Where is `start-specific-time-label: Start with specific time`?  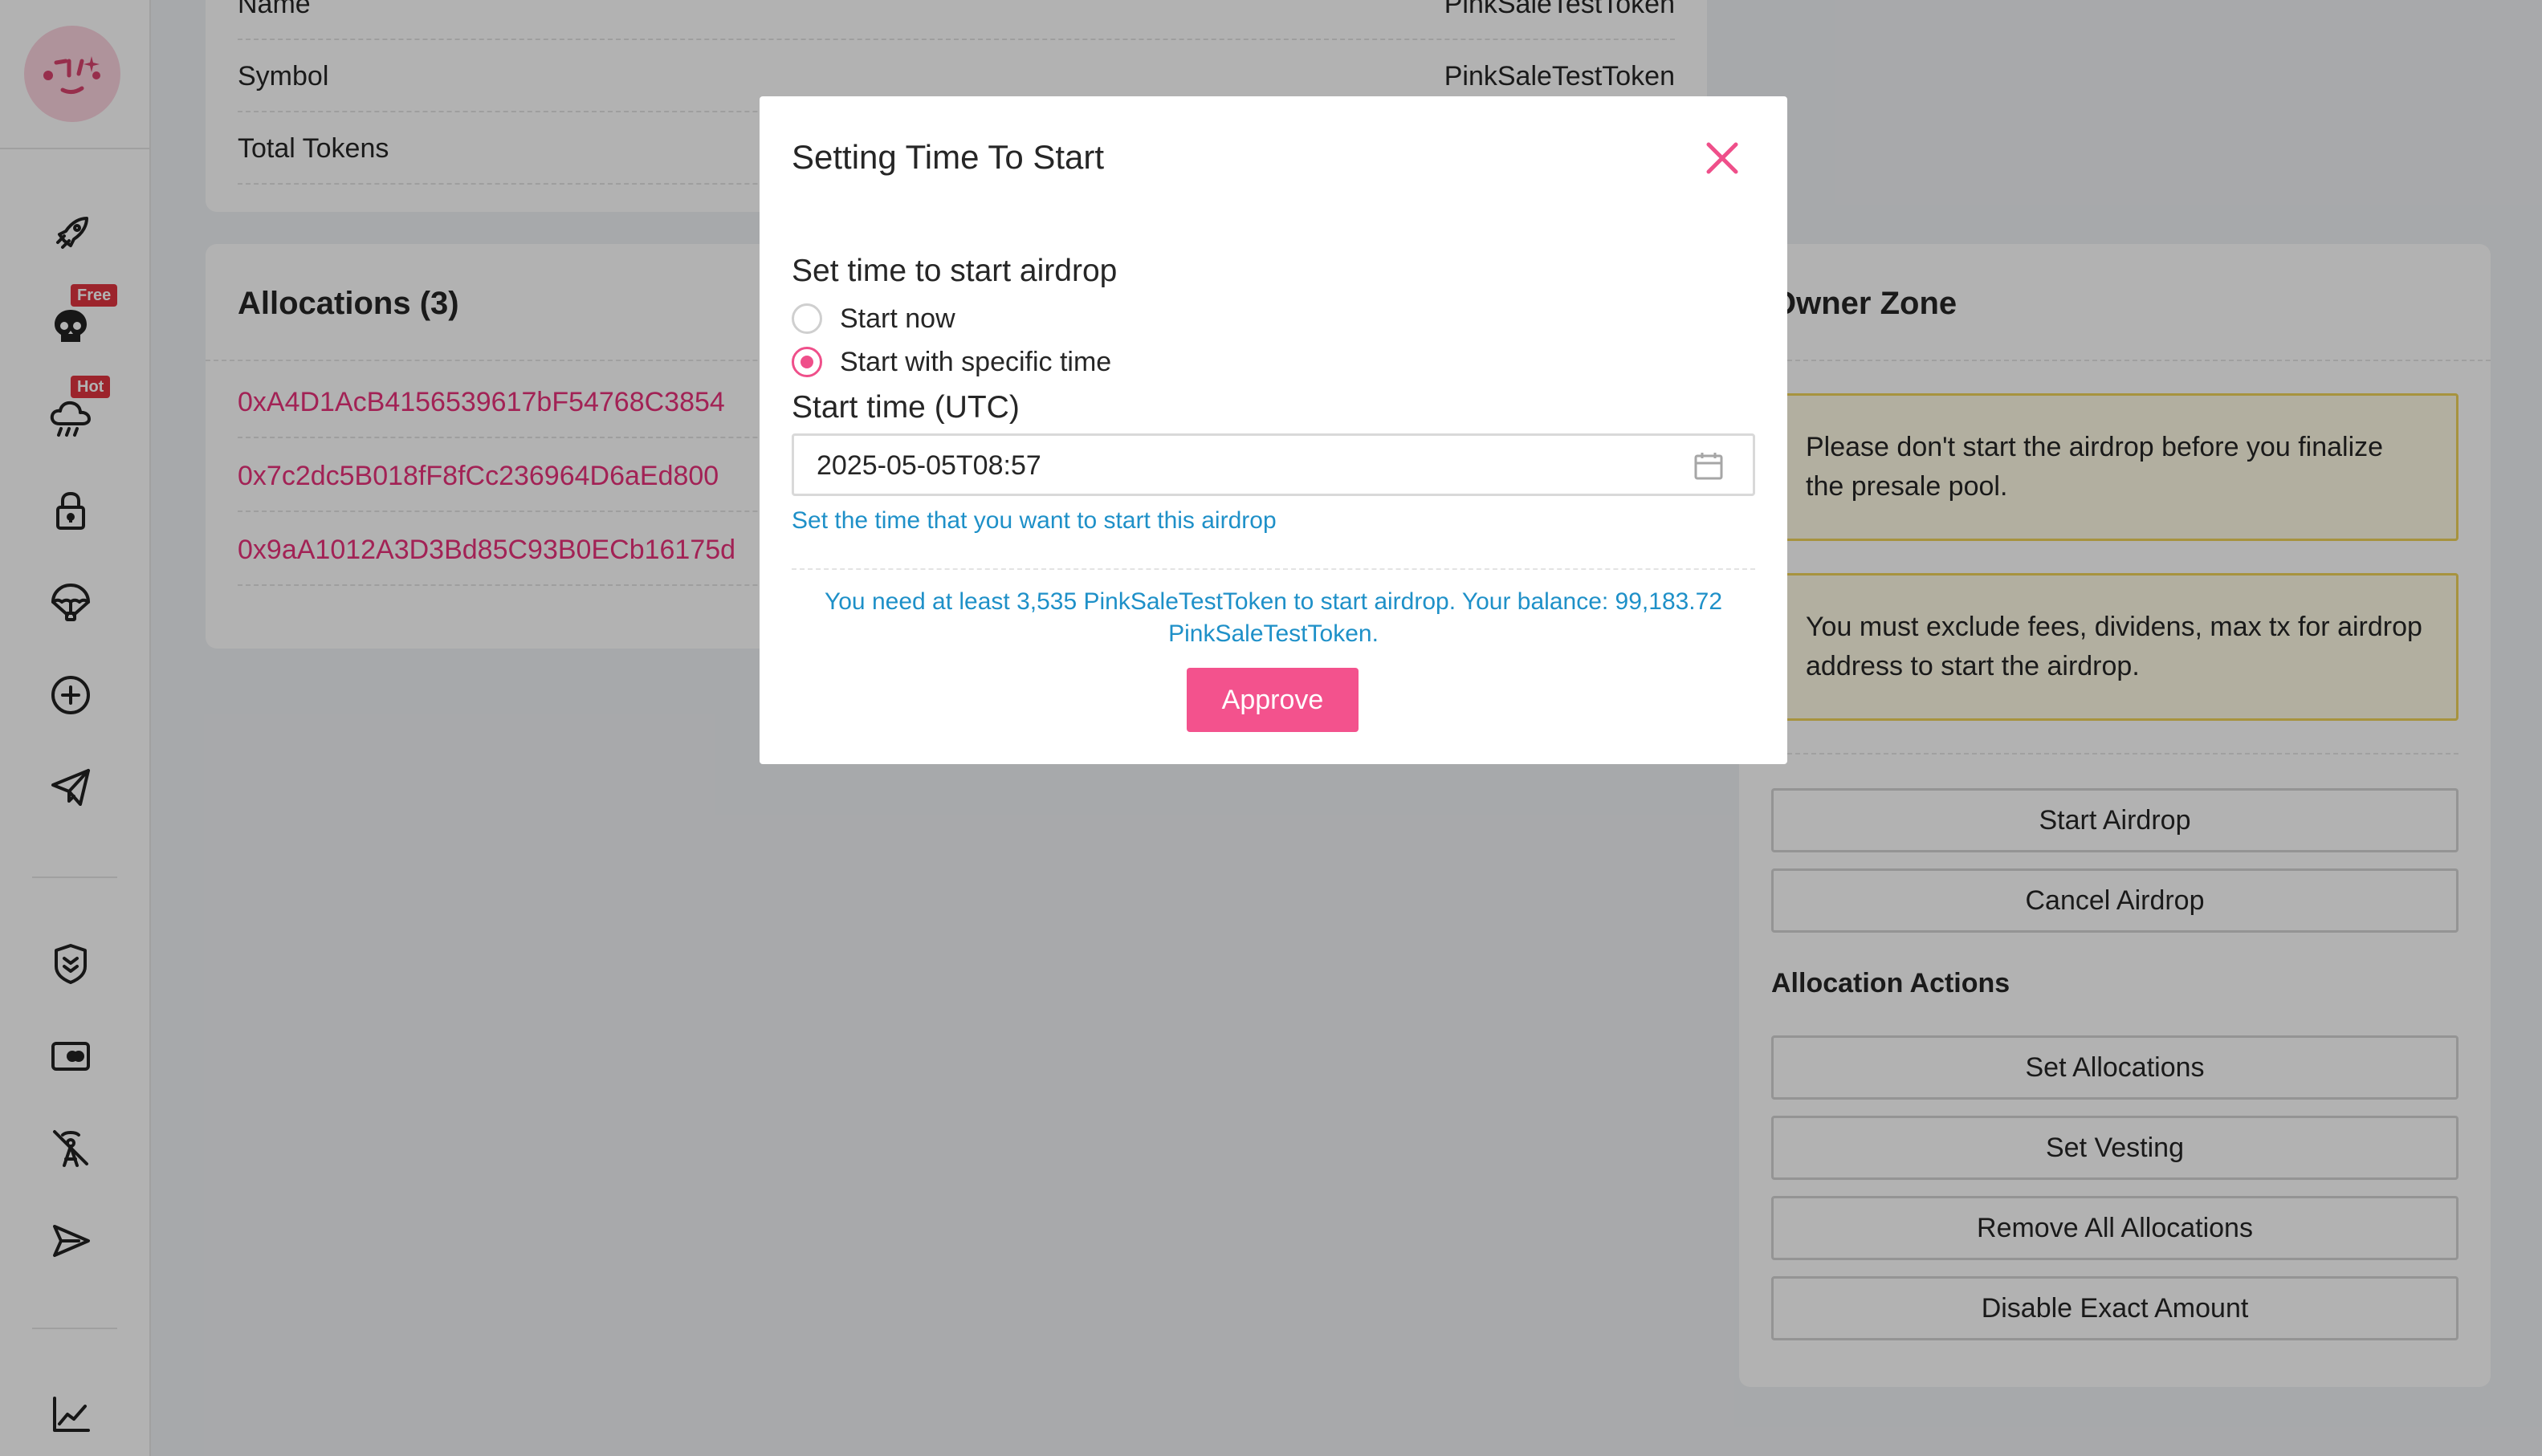
start-specific-time-label: Start with specific time is located at coordinates (976, 362).